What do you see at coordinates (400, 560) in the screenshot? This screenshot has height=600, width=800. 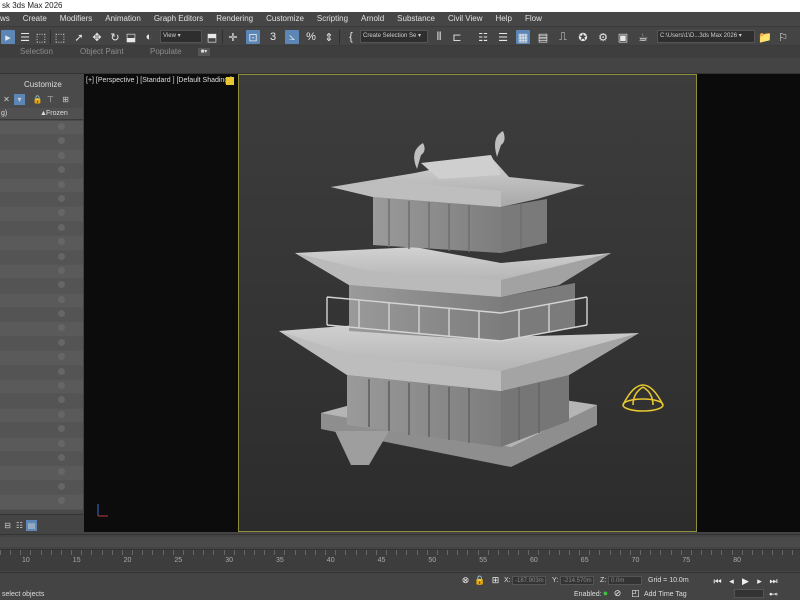 I see `track-bar: 10 15 20 25 30 35 40 45 50 55 60 65 70 75 80` at bounding box center [400, 560].